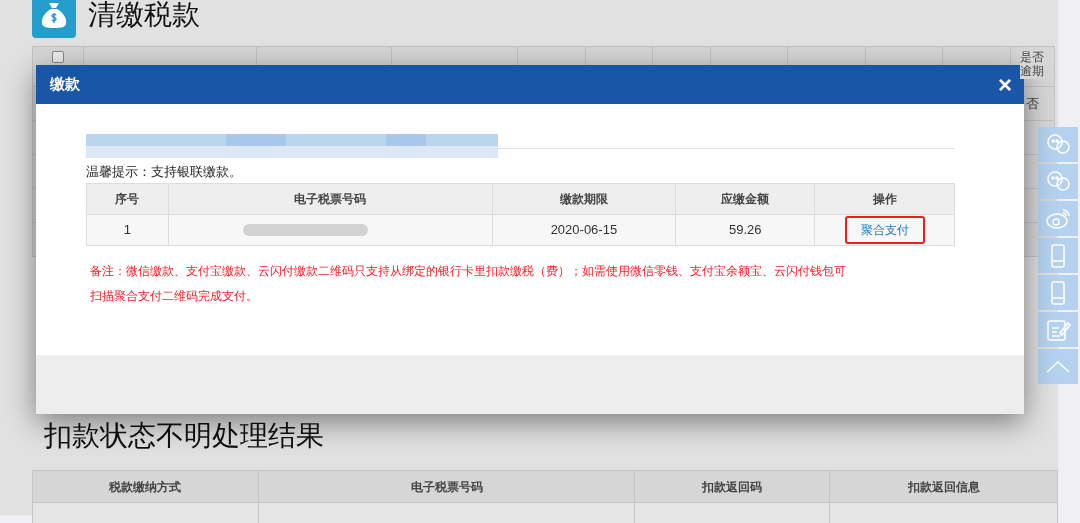 Image resolution: width=1080 pixels, height=523 pixels. Describe the element at coordinates (745, 198) in the screenshot. I see `column-header: 应缴金额` at that location.